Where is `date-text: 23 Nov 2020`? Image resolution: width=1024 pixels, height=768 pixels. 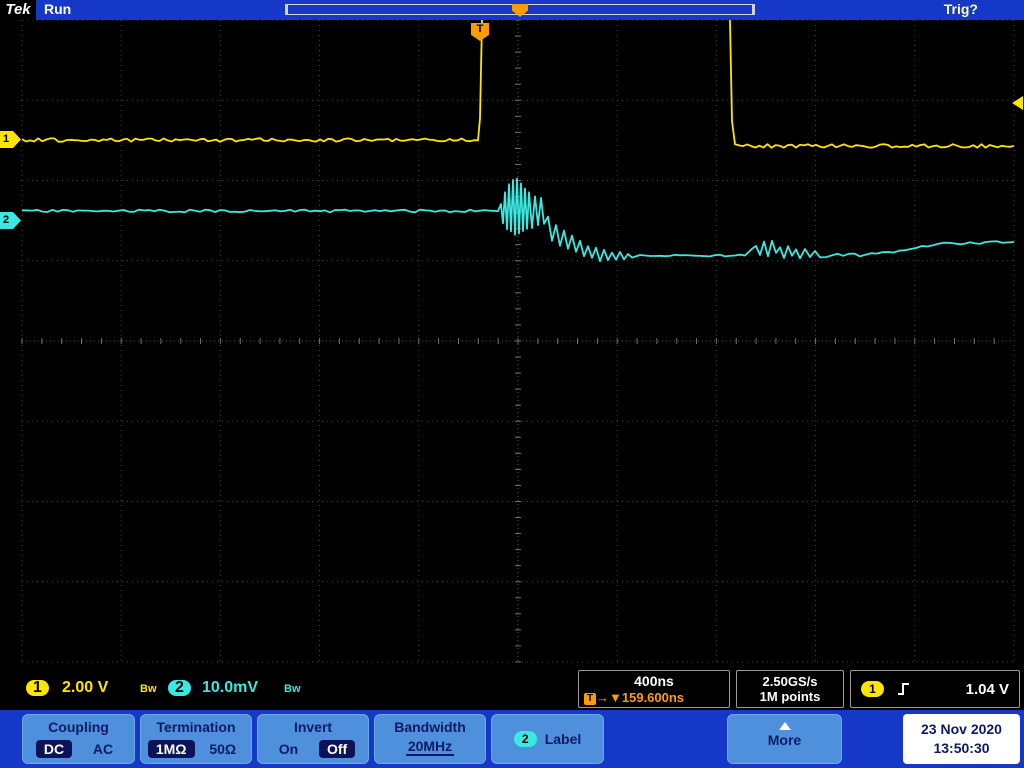 date-text: 23 Nov 2020 is located at coordinates (961, 729).